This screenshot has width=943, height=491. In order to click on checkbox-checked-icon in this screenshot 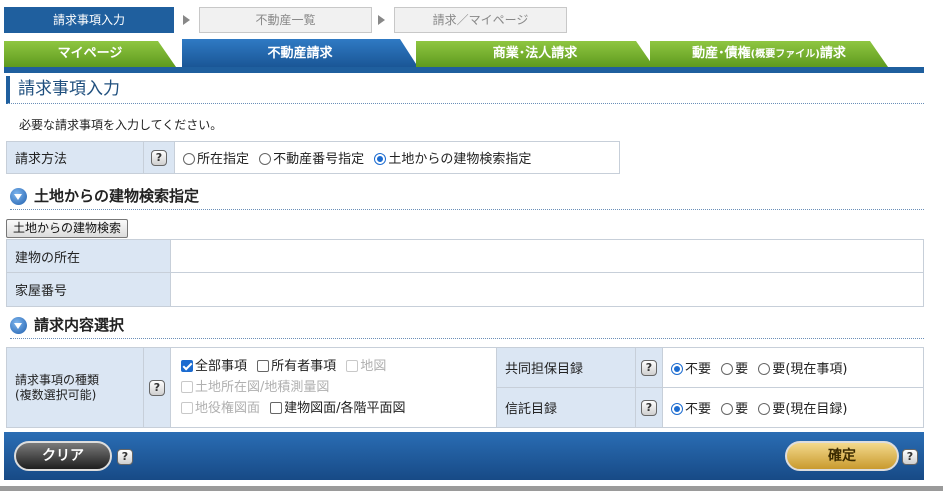, I will do `click(187, 366)`.